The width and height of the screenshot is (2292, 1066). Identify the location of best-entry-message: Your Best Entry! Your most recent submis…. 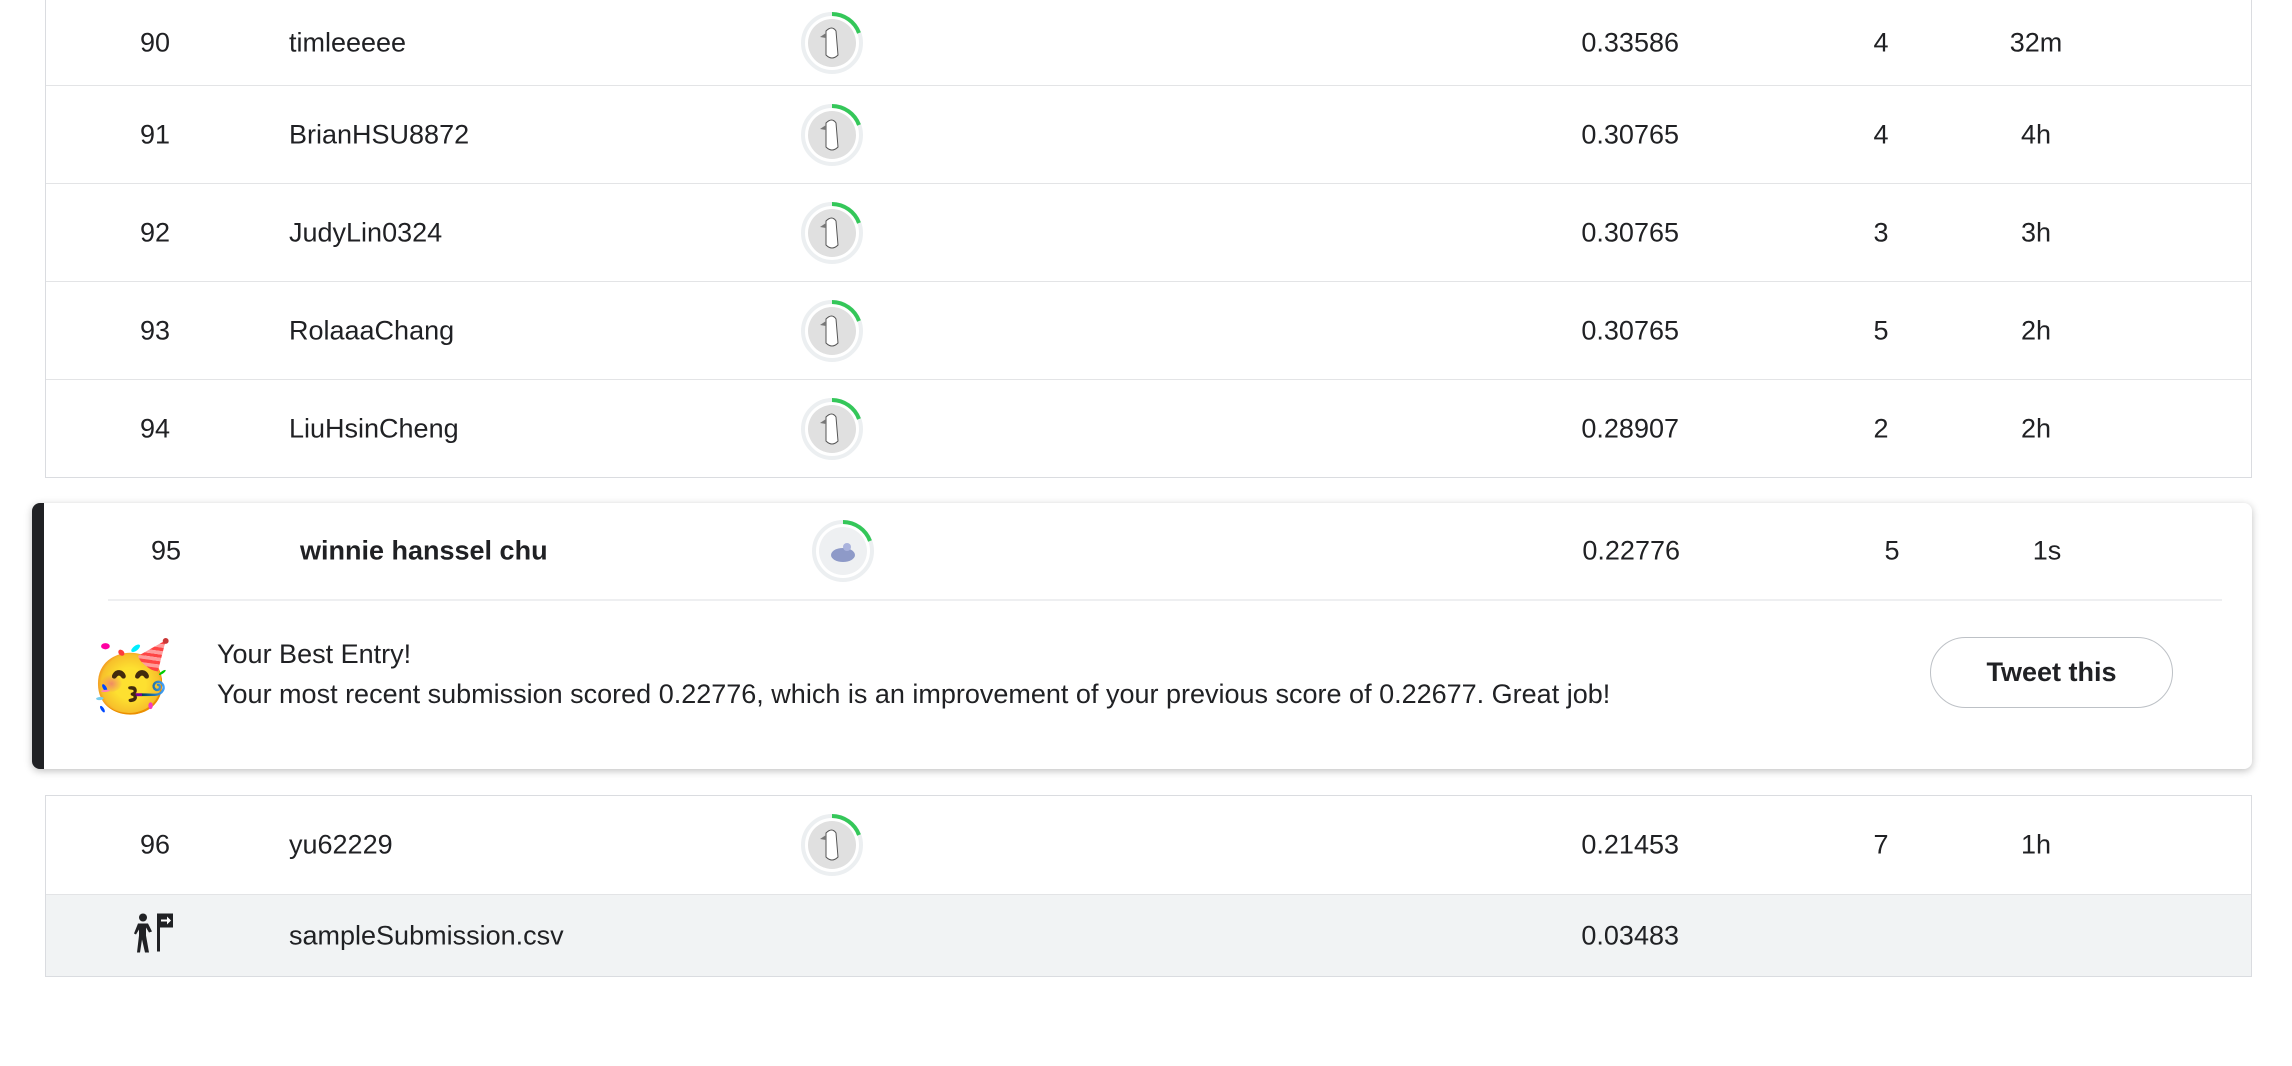
(913, 674).